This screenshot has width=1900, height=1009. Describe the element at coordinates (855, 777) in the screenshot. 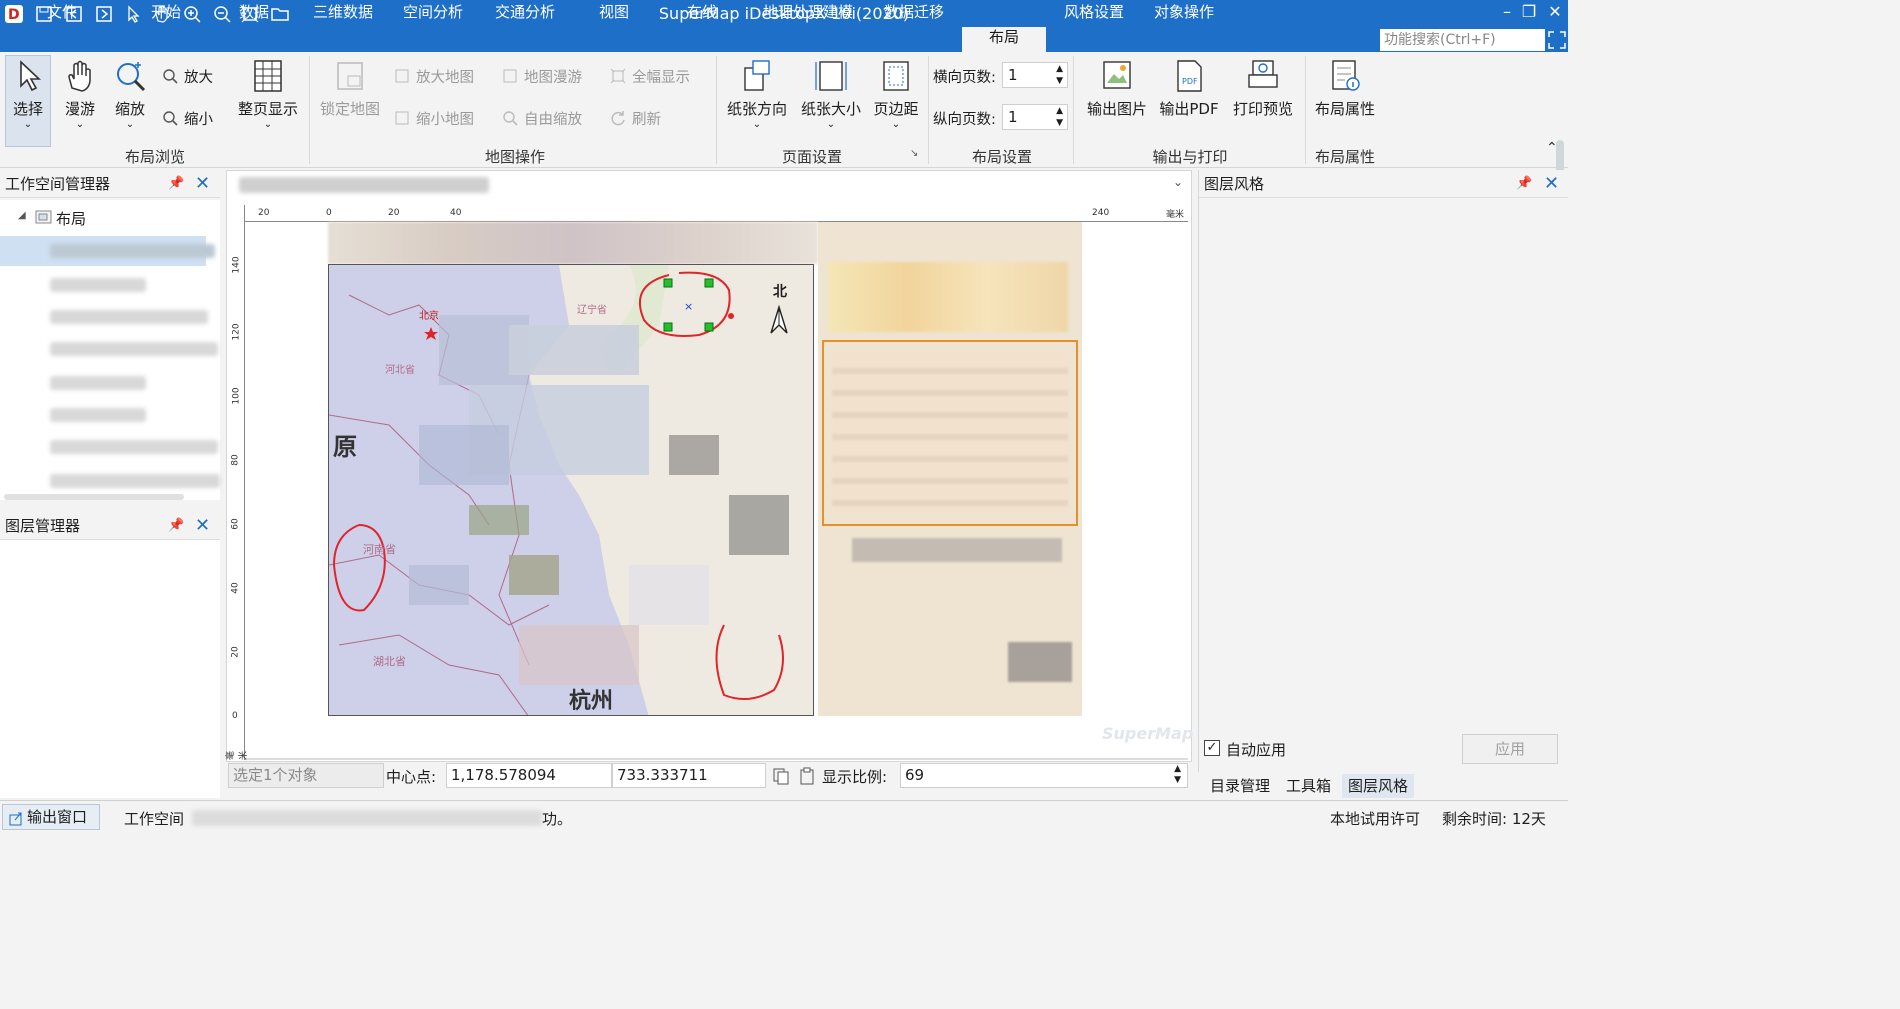

I see `scale-label: 显示比例:` at that location.